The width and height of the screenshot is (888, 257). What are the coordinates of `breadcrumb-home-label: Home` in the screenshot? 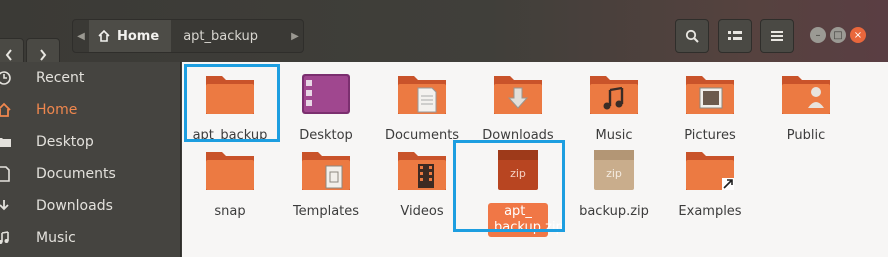 It's located at (138, 36).